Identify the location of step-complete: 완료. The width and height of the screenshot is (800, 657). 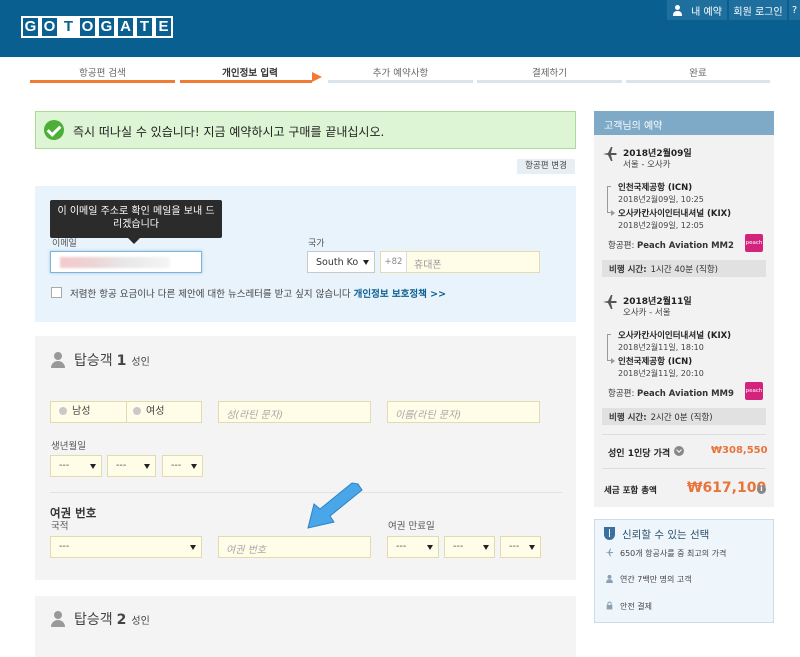
(698, 74).